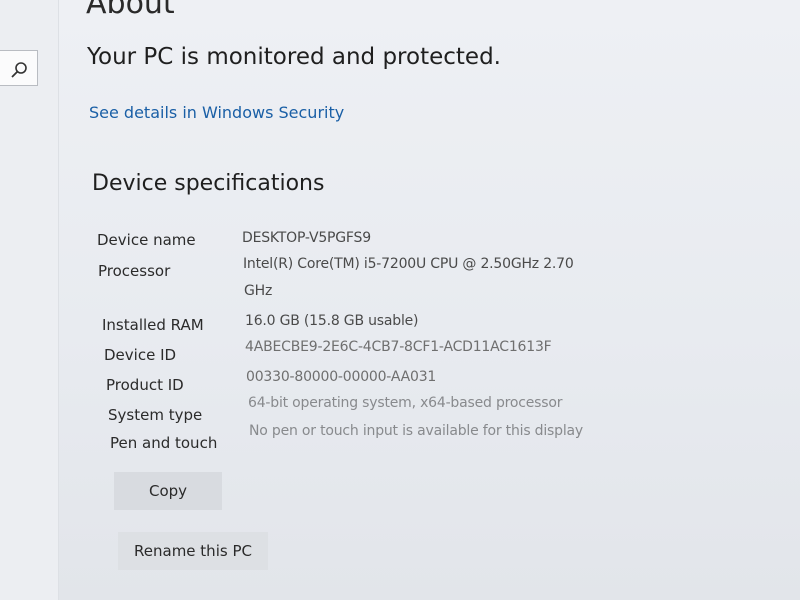  I want to click on rename-pc-button: Rename this PC, so click(193, 551).